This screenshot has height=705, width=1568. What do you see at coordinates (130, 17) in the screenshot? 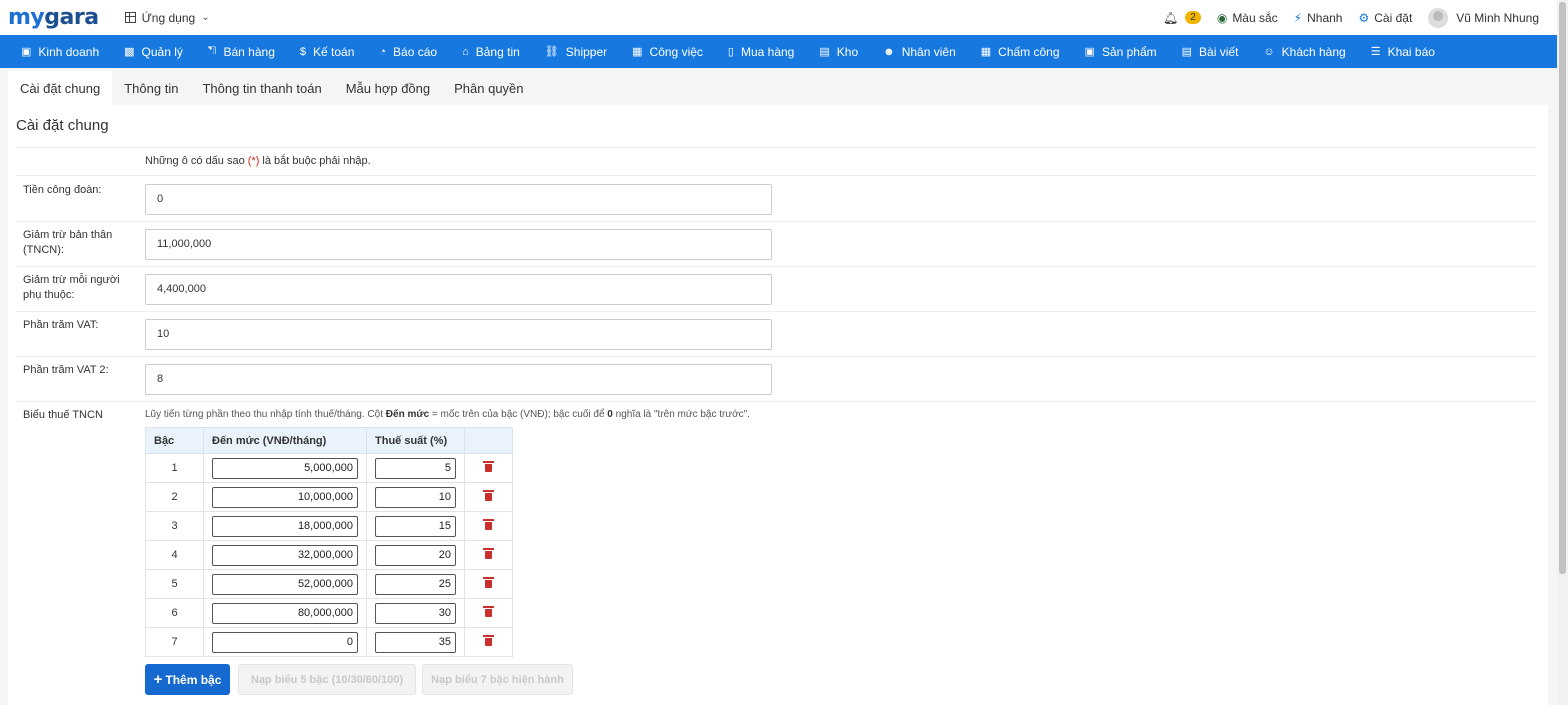
I see `grid-icon` at bounding box center [130, 17].